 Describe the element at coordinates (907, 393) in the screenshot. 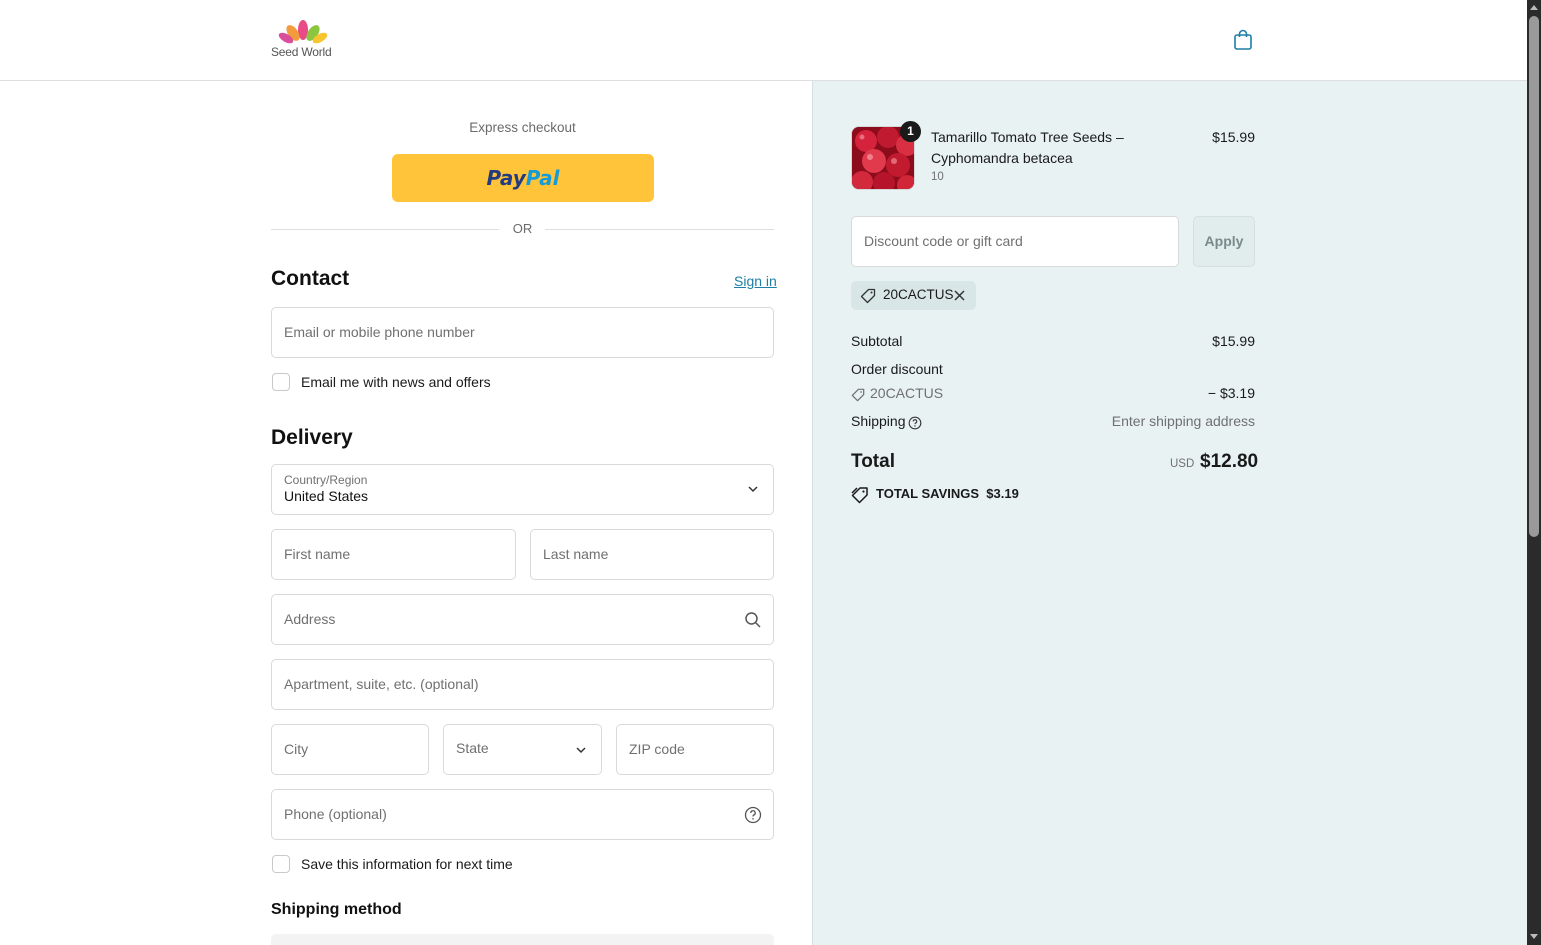

I see `discount-code-label: 20CACTUS` at that location.